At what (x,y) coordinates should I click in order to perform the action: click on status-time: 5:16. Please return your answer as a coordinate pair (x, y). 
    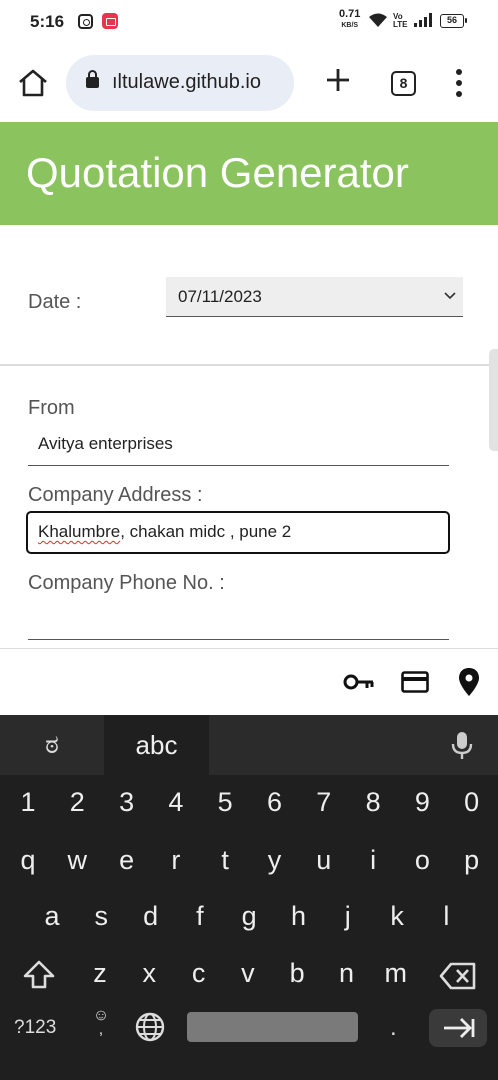
    Looking at the image, I should click on (47, 21).